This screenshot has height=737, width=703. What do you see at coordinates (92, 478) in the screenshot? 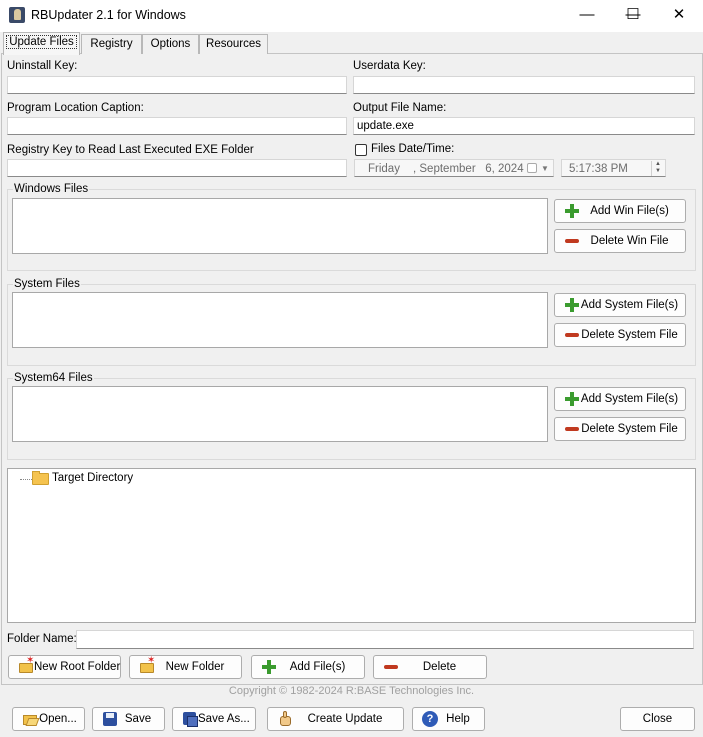
I see `tree-item-target-directory: Target Directory` at bounding box center [92, 478].